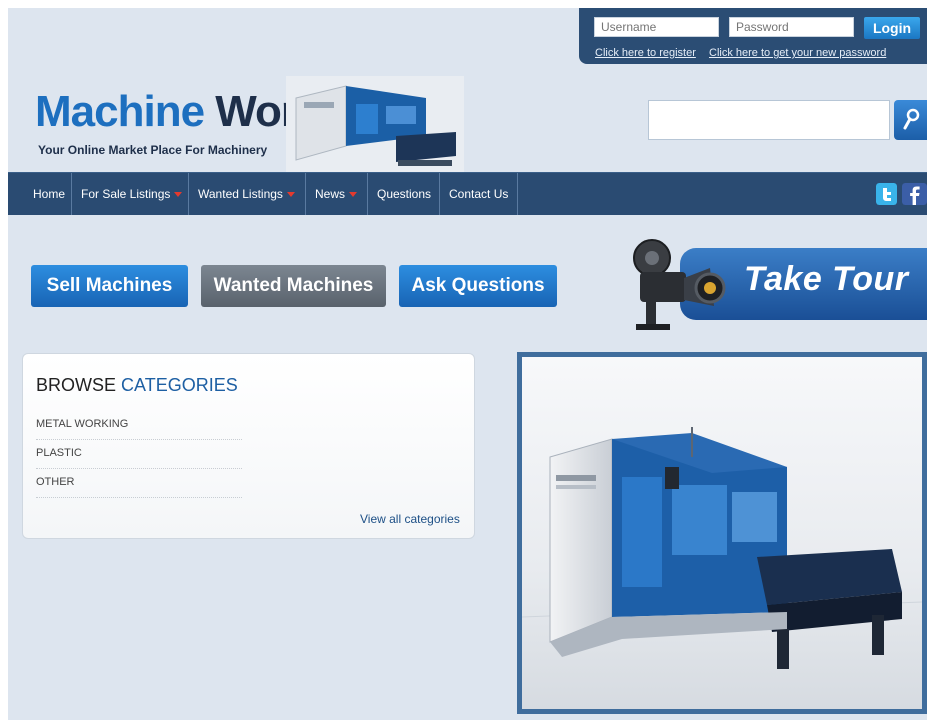  What do you see at coordinates (645, 53) in the screenshot?
I see `register-link: Click here to register` at bounding box center [645, 53].